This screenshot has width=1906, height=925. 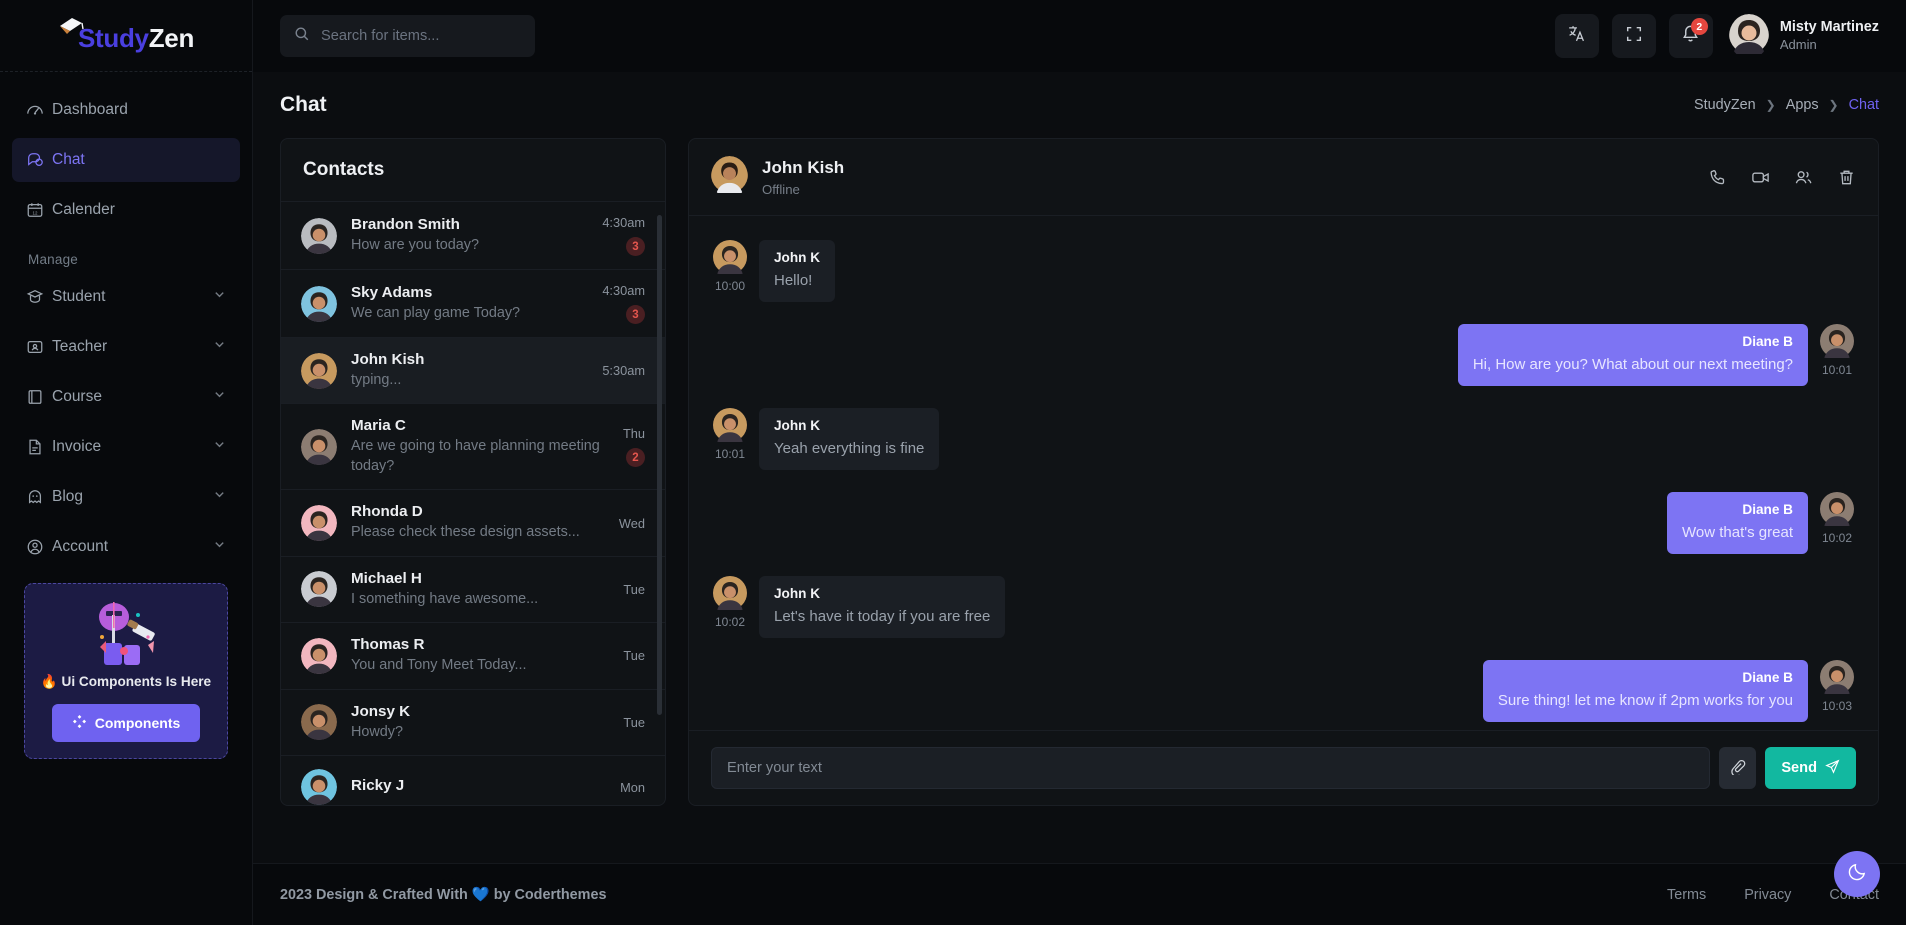 What do you see at coordinates (1810, 768) in the screenshot?
I see `send-button: Send` at bounding box center [1810, 768].